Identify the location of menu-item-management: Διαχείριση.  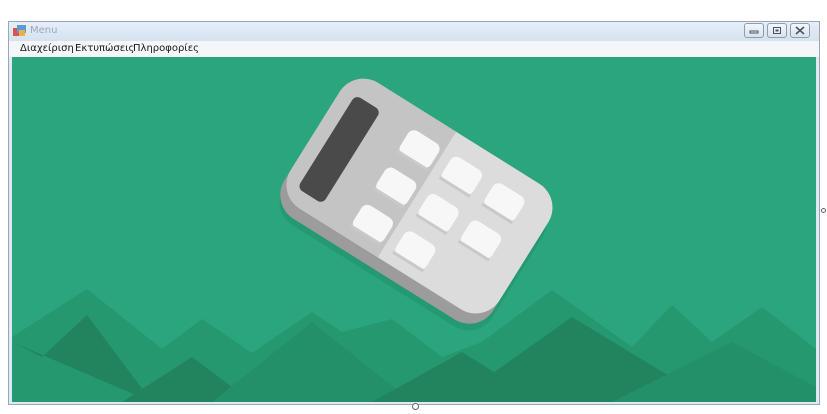
(47, 49).